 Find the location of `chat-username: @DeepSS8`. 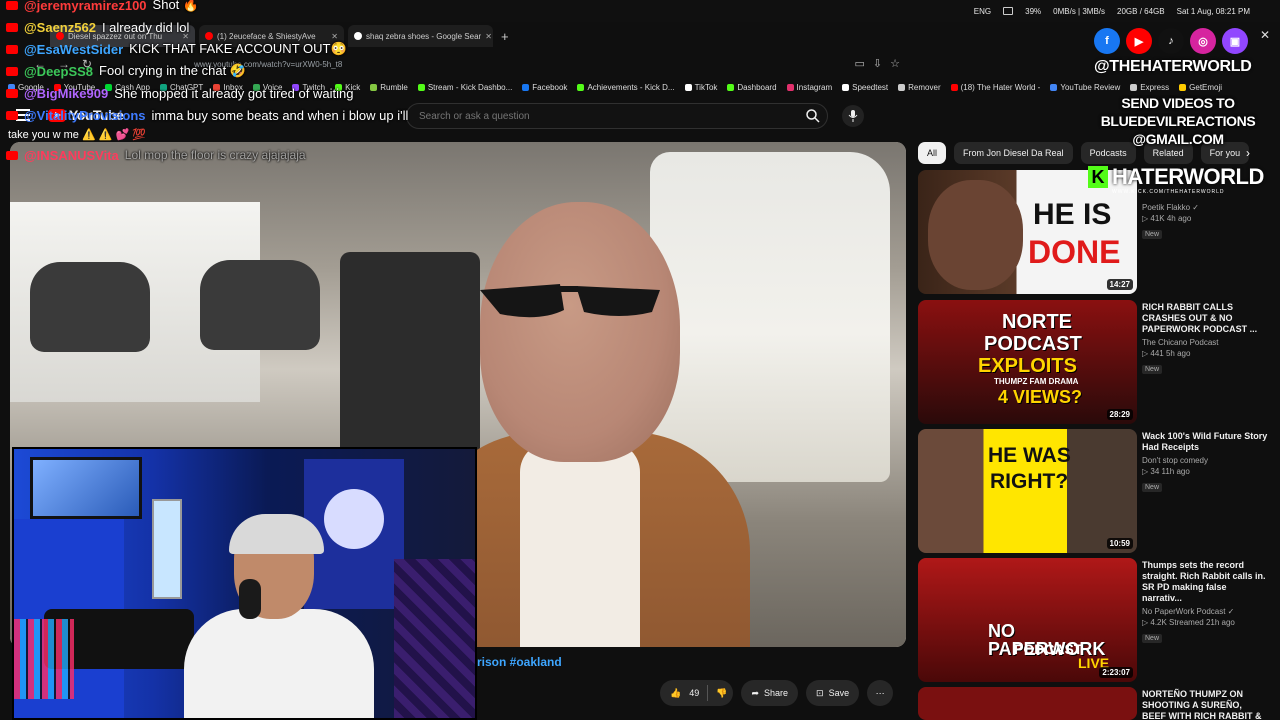

chat-username: @DeepSS8 is located at coordinates (59, 71).